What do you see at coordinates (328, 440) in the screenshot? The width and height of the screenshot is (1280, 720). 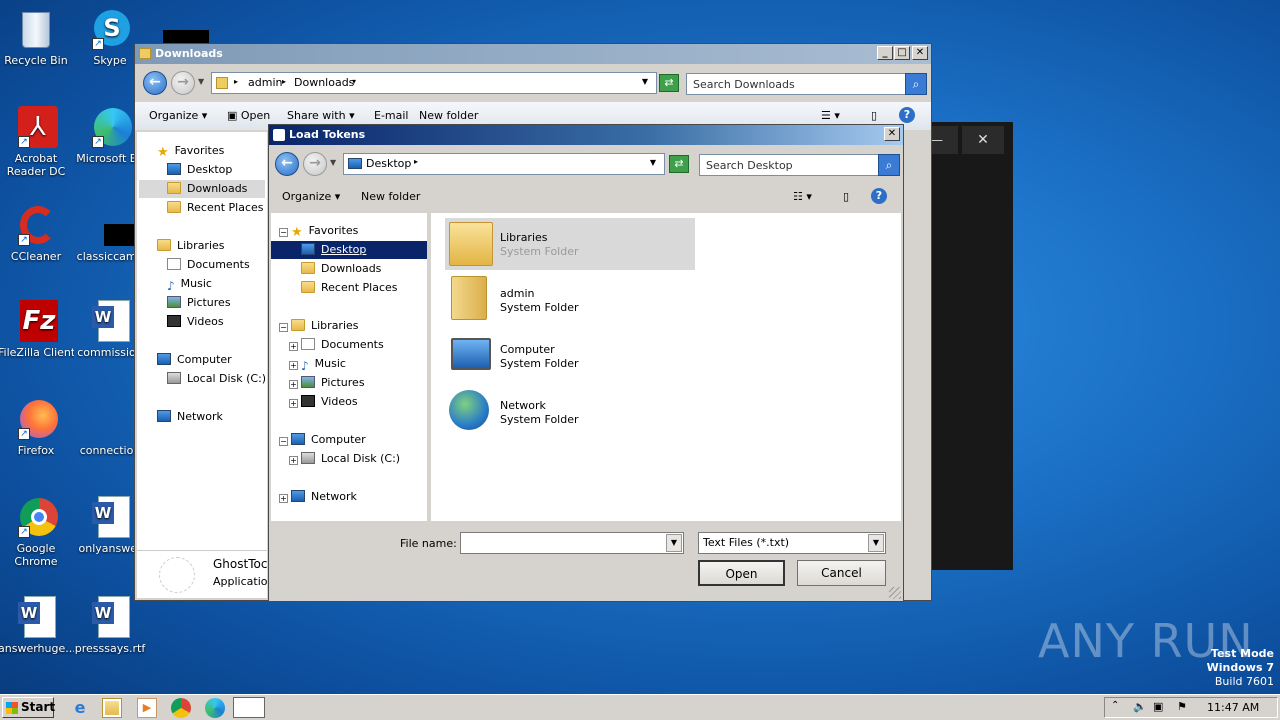 I see `tree-computer: Computer` at bounding box center [328, 440].